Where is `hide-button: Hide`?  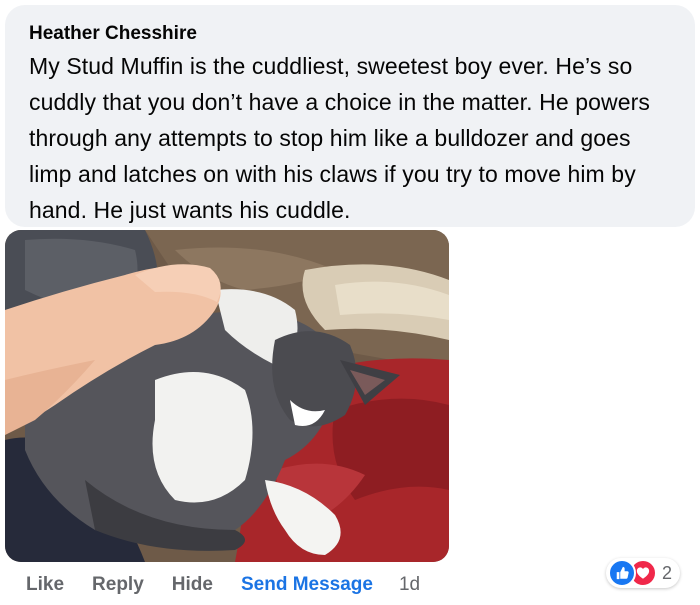
hide-button: Hide is located at coordinates (192, 585).